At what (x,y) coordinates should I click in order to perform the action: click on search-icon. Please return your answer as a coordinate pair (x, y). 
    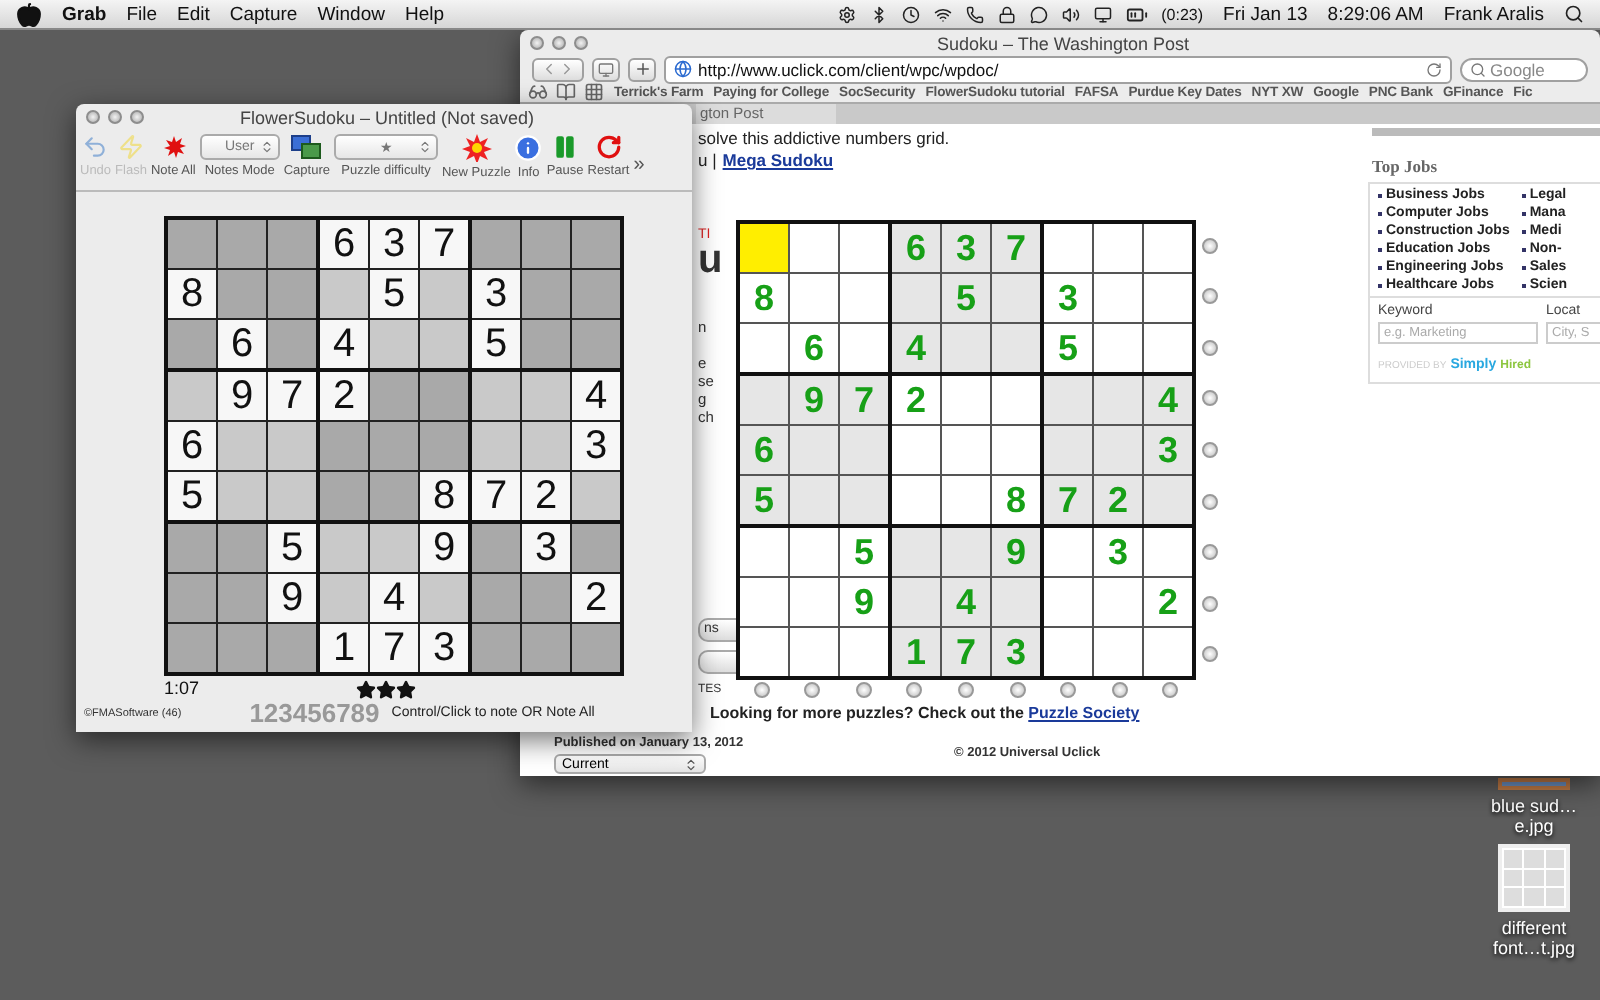
    Looking at the image, I should click on (1574, 14).